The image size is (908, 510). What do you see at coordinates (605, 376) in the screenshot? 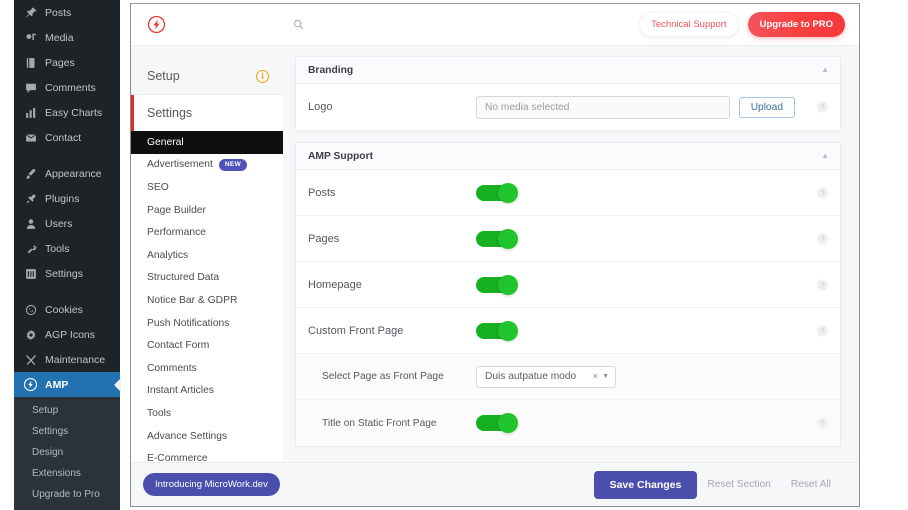
I see `caret-down-icon: ▼` at bounding box center [605, 376].